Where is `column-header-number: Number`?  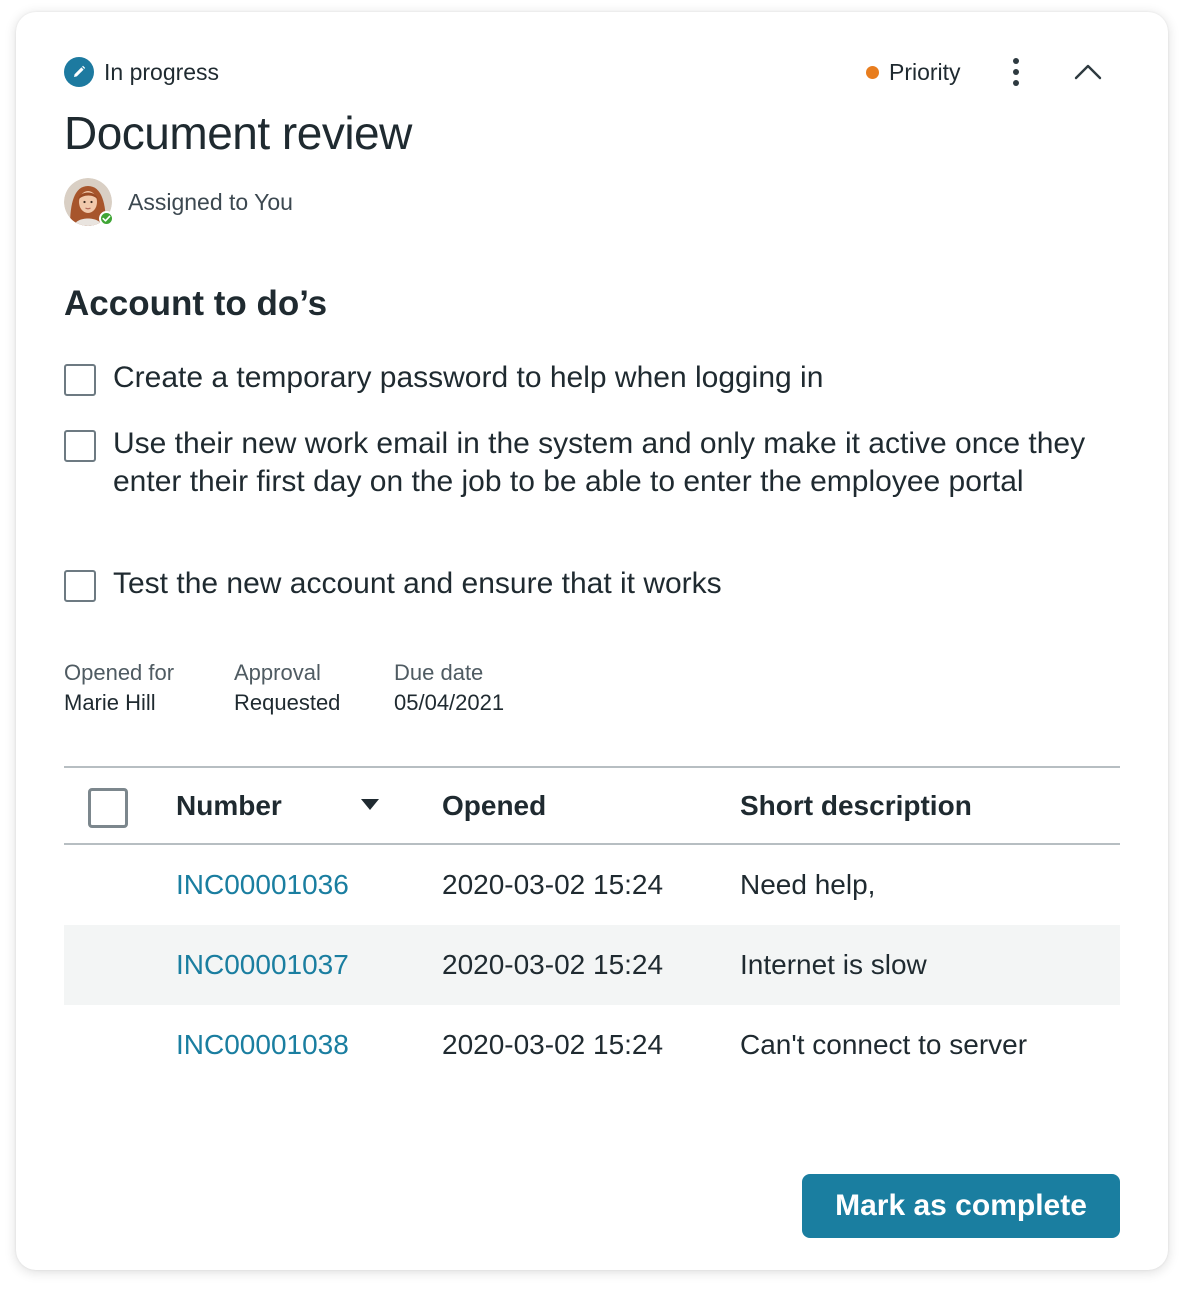
column-header-number: Number is located at coordinates (229, 806).